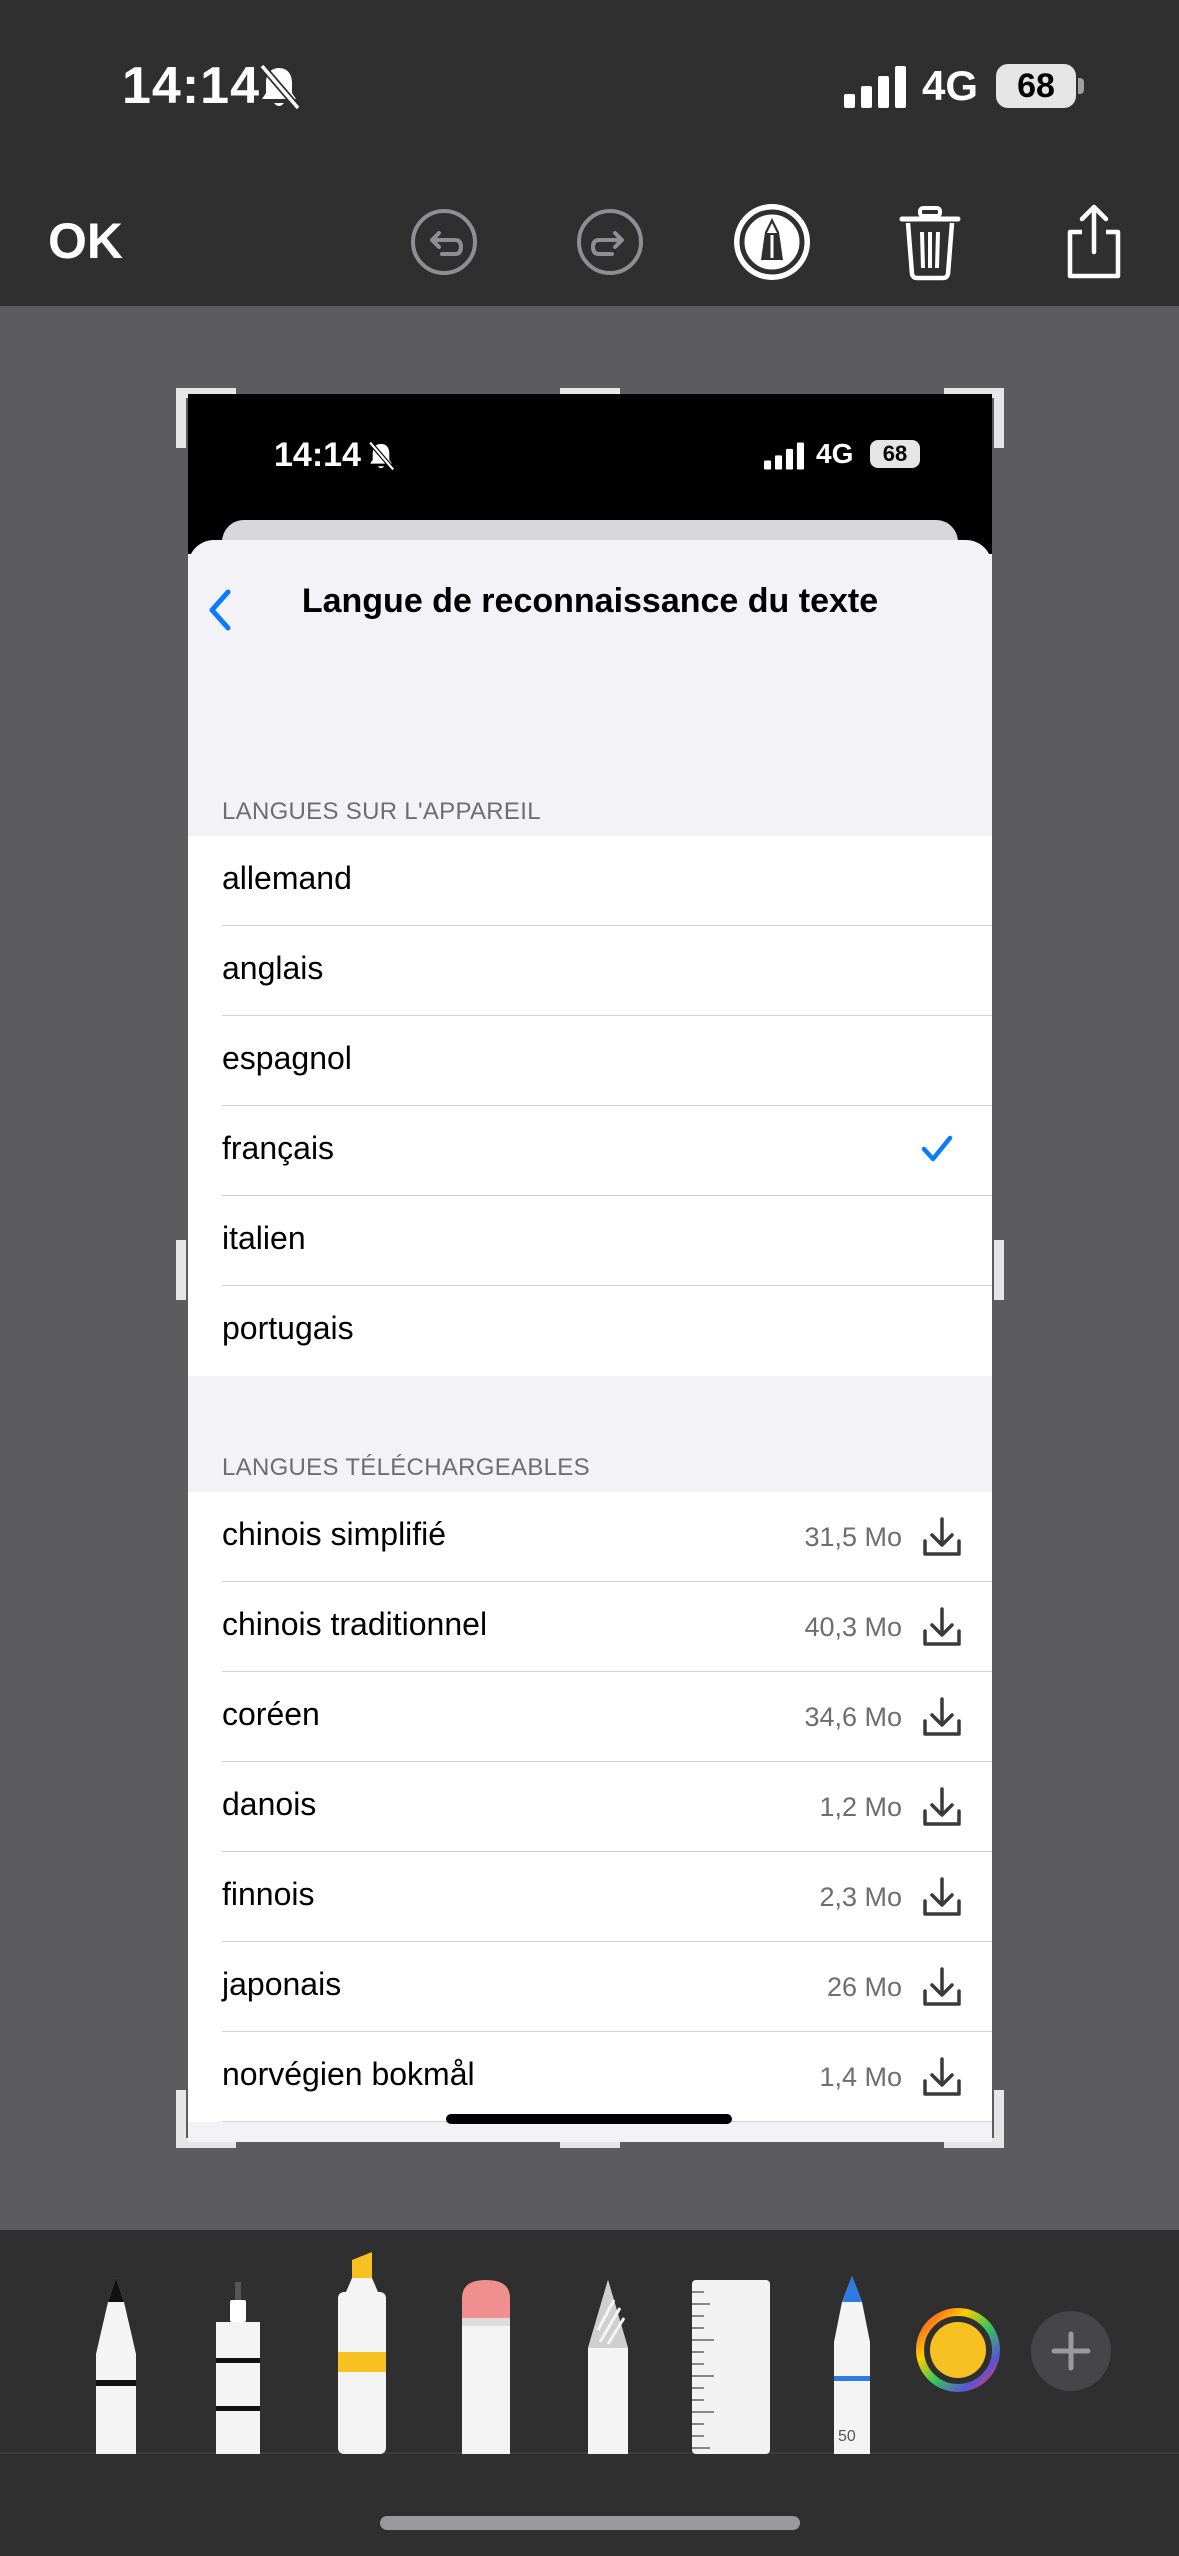 The image size is (1179, 2556). What do you see at coordinates (950, 85) in the screenshot?
I see `network-type: 4G` at bounding box center [950, 85].